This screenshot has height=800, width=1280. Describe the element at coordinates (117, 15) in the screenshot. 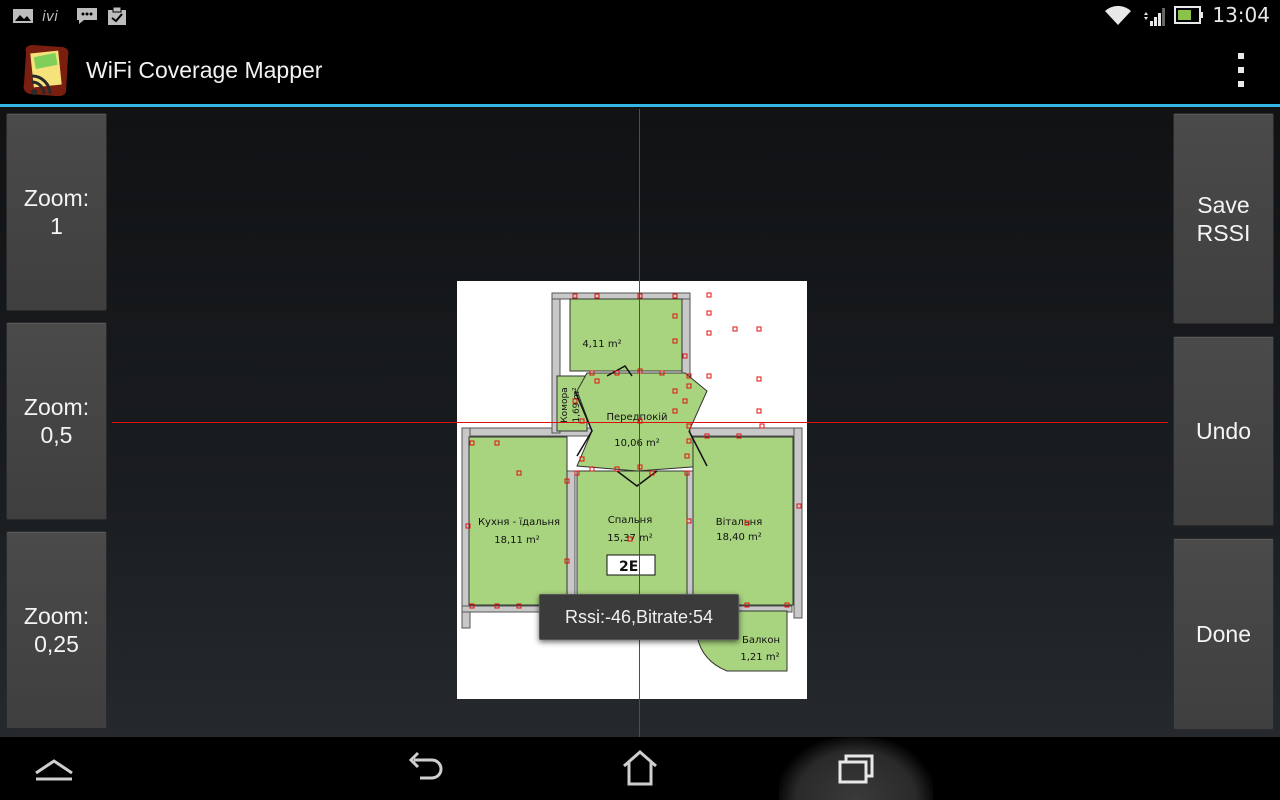

I see `clipboard-icon` at that location.